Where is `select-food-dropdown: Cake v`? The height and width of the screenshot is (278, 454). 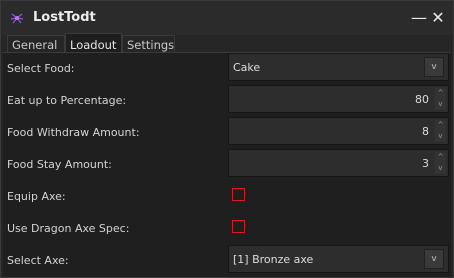
select-food-dropdown: Cake v is located at coordinates (338, 67).